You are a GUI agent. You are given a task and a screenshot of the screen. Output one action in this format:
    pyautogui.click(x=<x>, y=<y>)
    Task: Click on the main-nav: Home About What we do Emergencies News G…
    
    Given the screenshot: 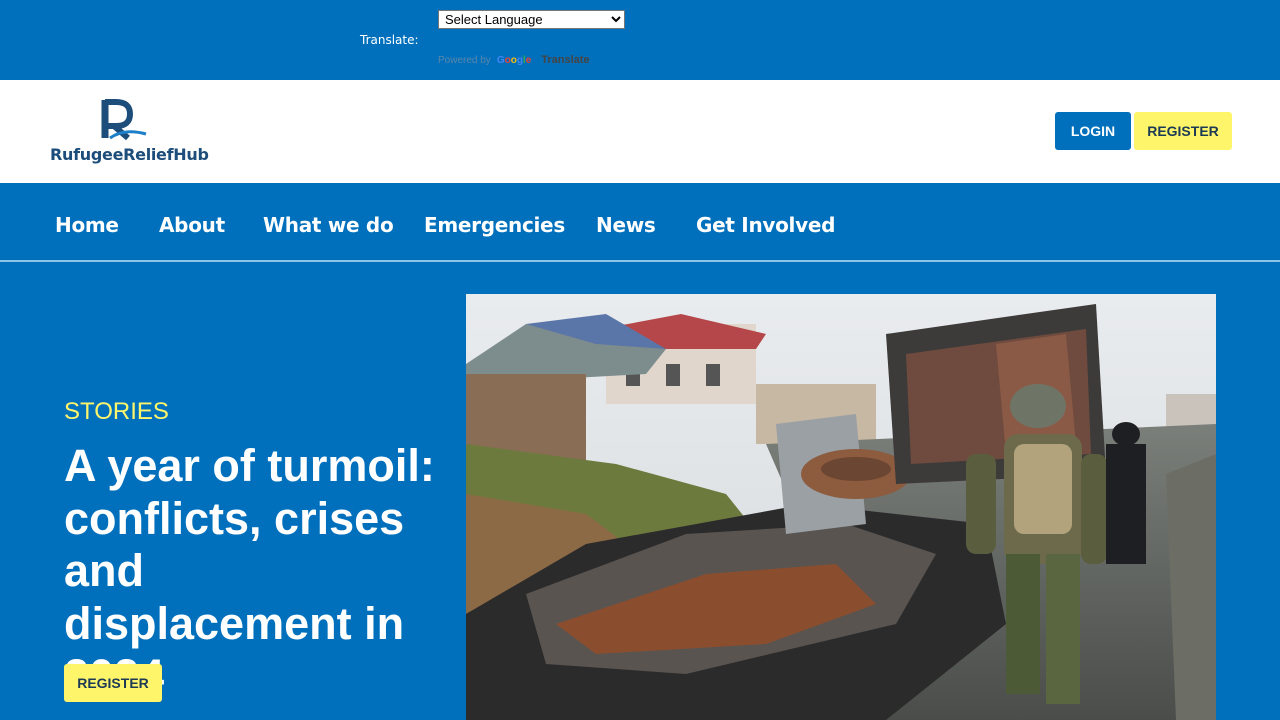 What is the action you would take?
    pyautogui.click(x=640, y=222)
    